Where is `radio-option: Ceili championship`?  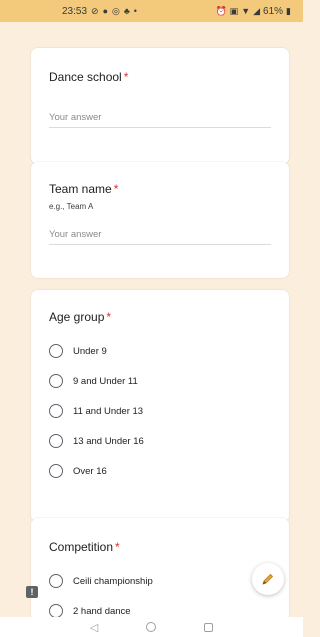 radio-option: Ceili championship is located at coordinates (160, 581).